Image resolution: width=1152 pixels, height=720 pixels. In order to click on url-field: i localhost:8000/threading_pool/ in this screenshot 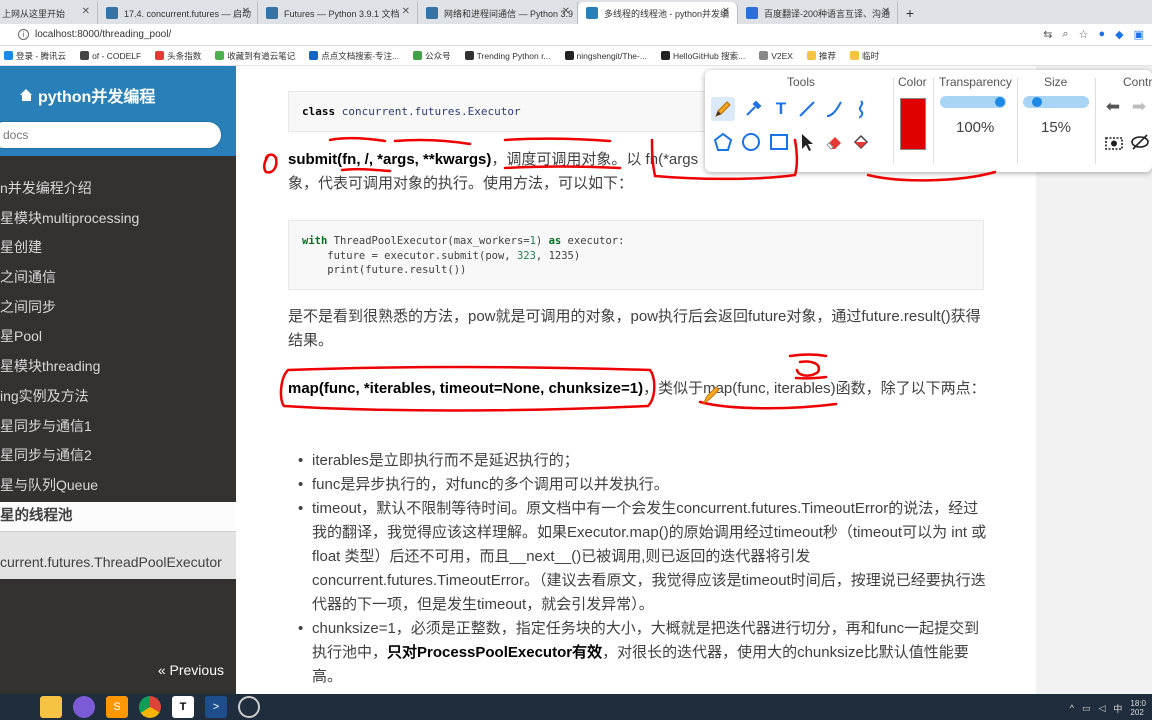, I will do `click(94, 34)`.